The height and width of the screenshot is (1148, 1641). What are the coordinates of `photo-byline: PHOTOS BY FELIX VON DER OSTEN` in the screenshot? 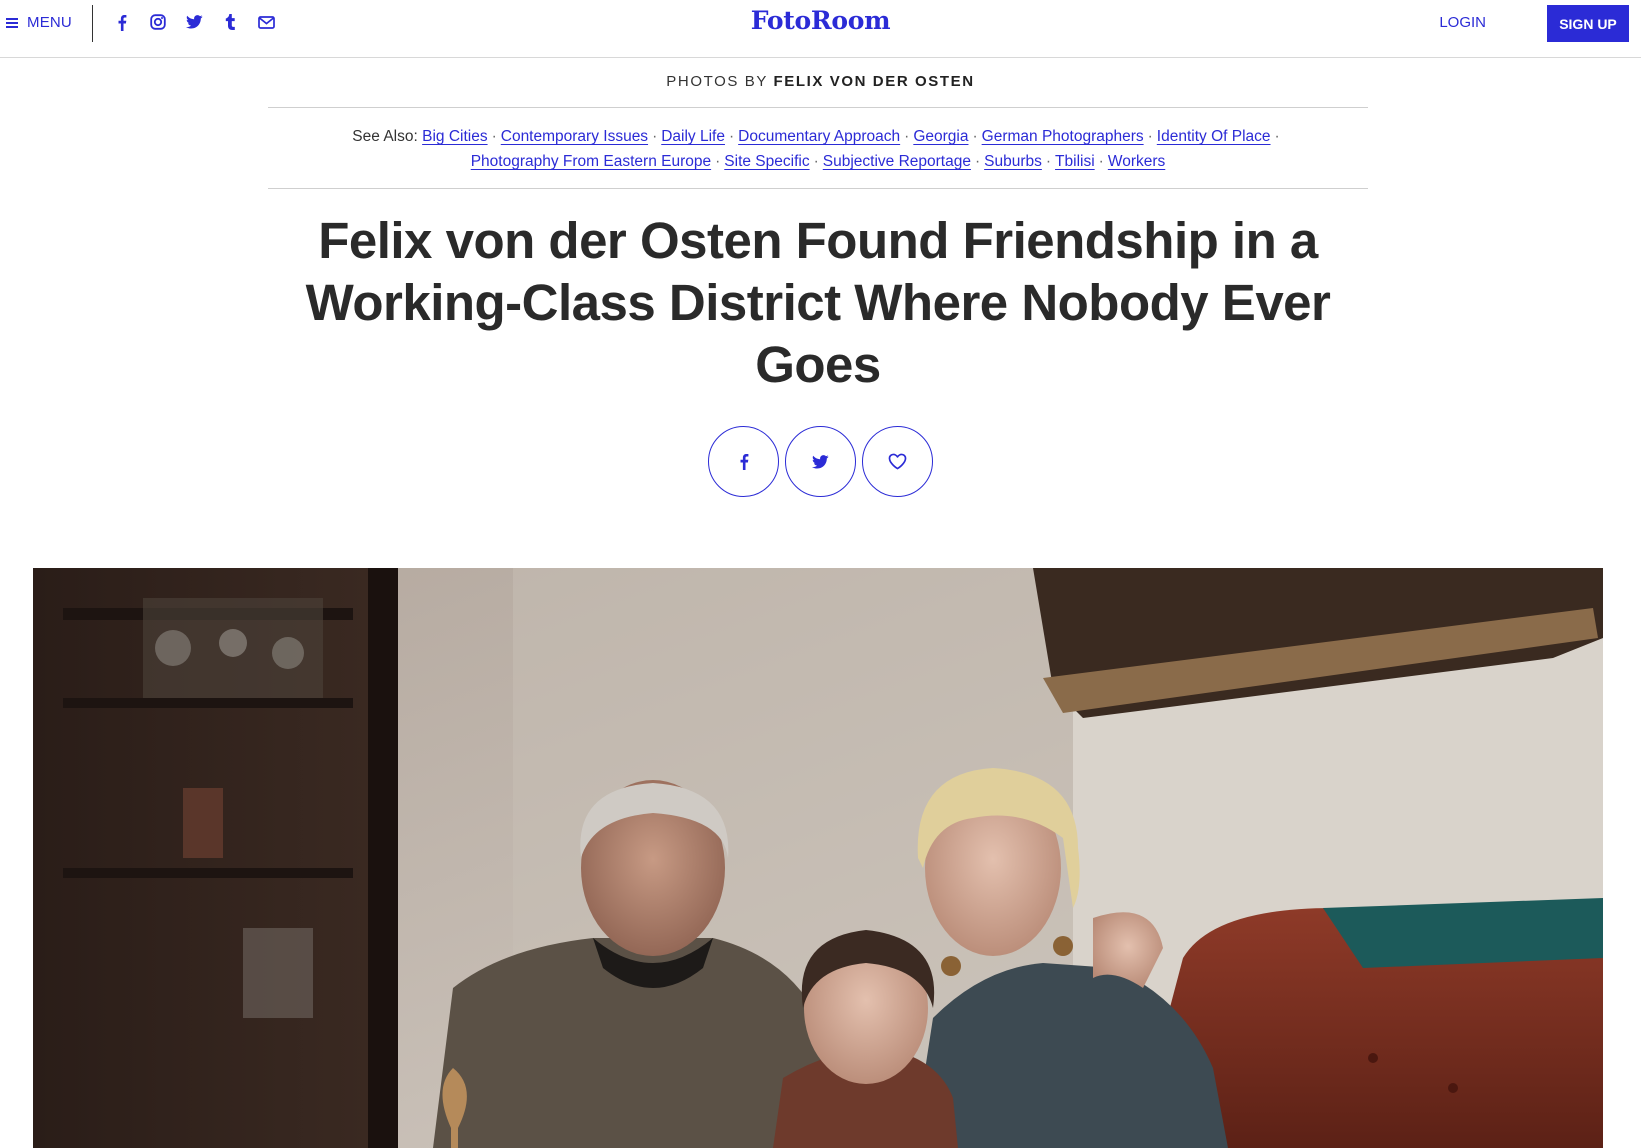 It's located at (820, 81).